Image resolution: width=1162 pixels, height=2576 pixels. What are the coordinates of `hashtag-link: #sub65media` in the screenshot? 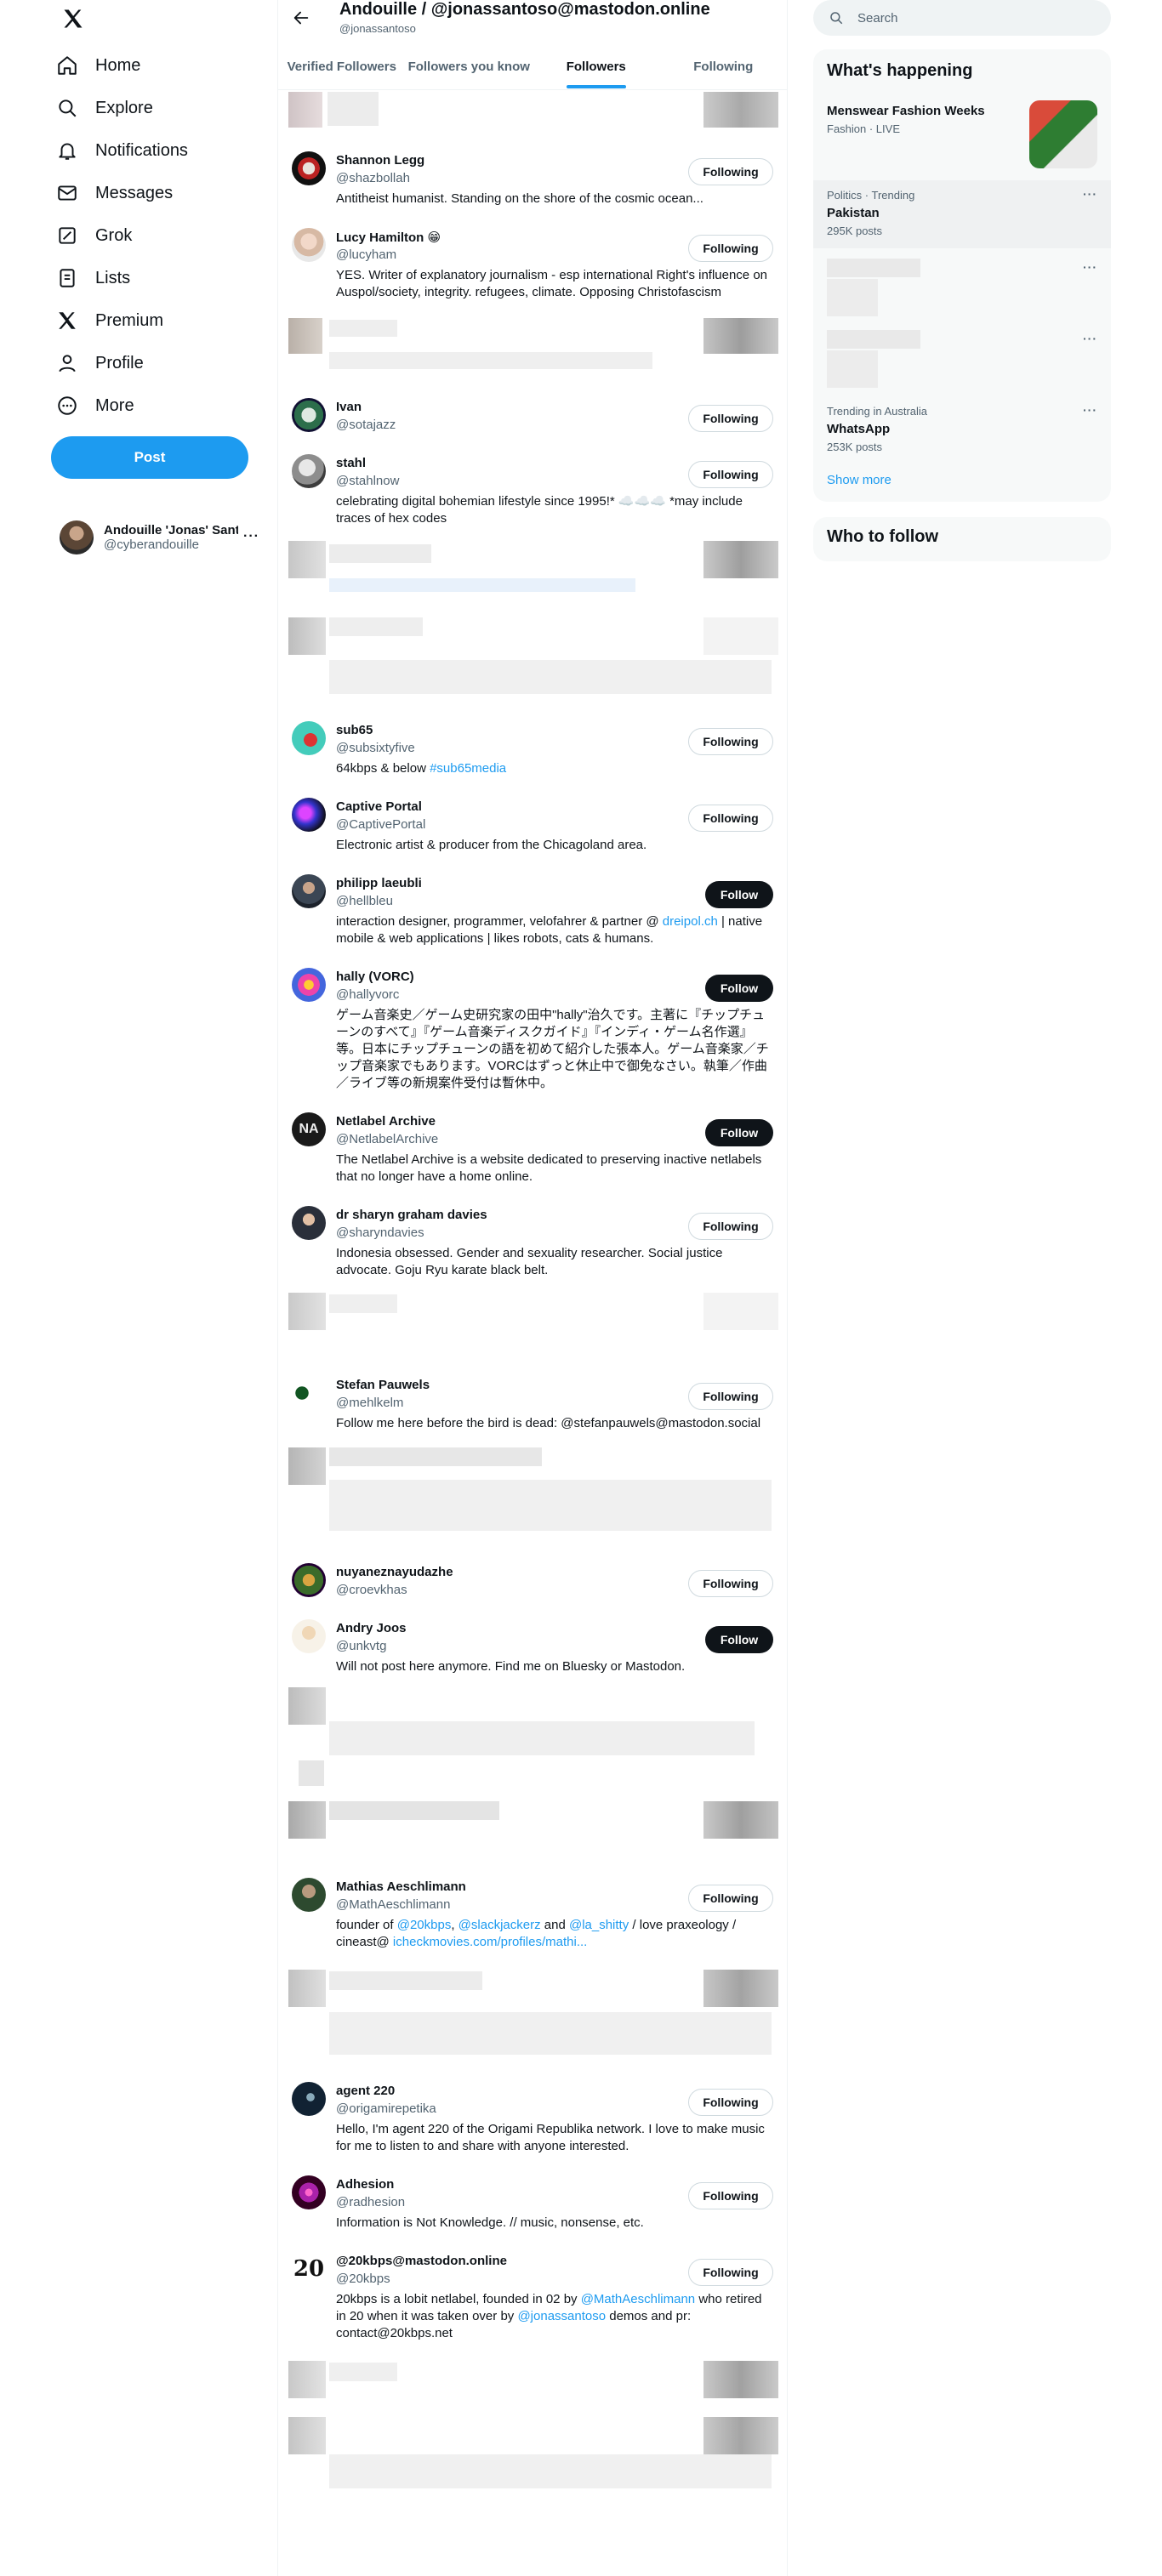 It's located at (468, 768).